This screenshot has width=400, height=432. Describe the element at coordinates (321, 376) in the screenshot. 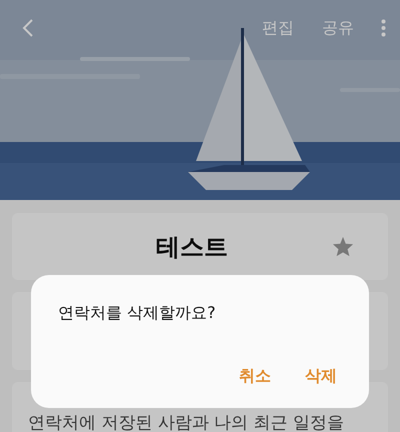

I see `dialog-button: 삭제` at that location.